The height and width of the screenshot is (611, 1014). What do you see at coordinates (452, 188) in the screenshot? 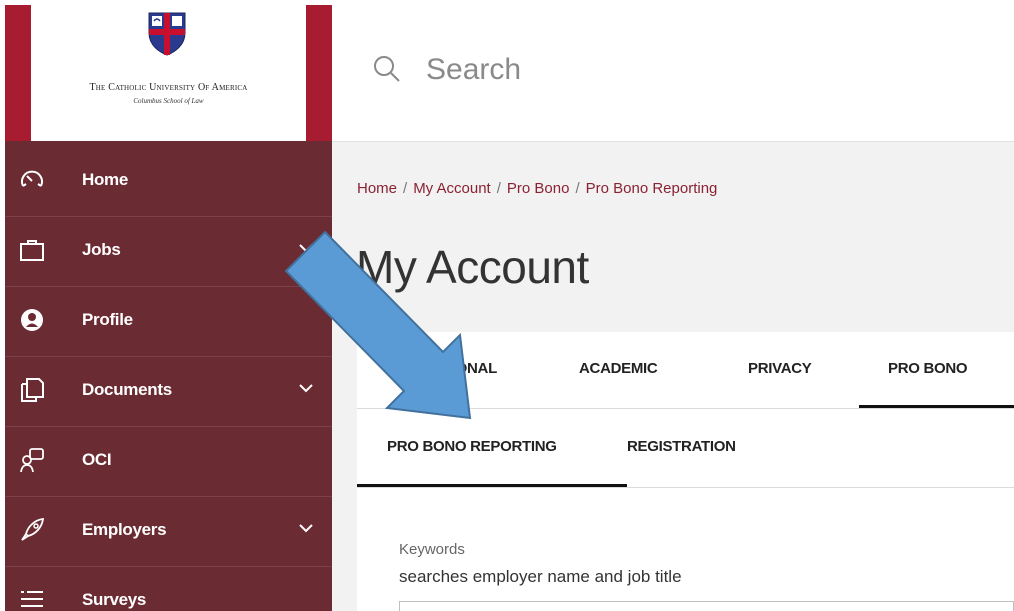
I see `breadcrumb-my-account: My Account` at bounding box center [452, 188].